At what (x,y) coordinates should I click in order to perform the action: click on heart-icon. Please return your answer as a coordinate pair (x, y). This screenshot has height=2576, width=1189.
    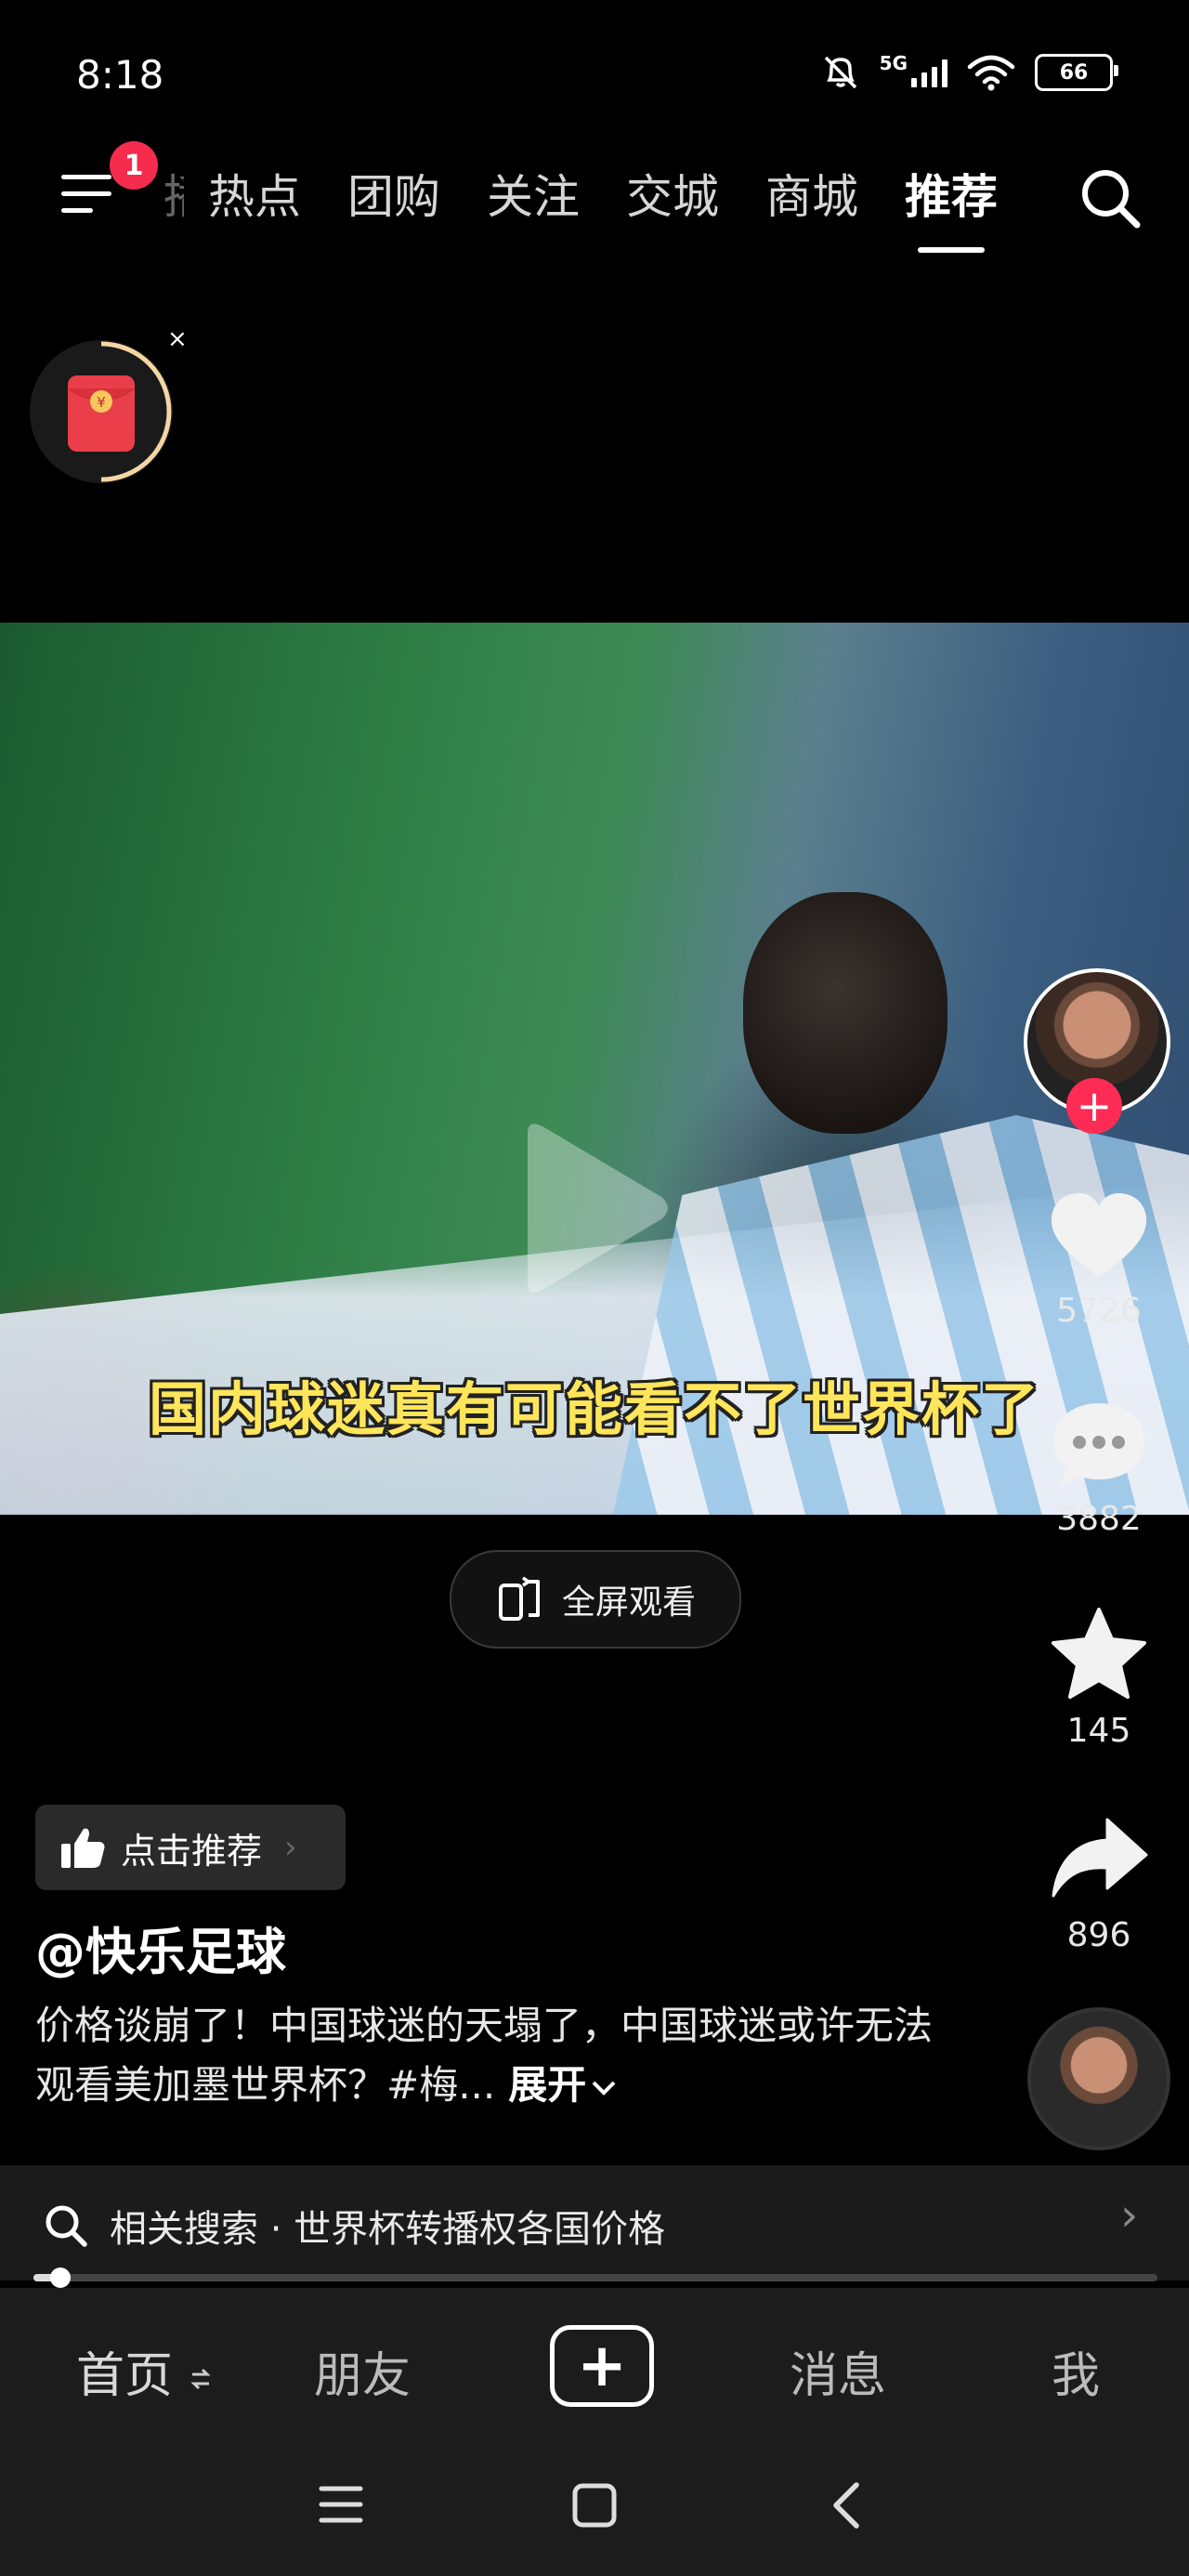
    Looking at the image, I should click on (1099, 1235).